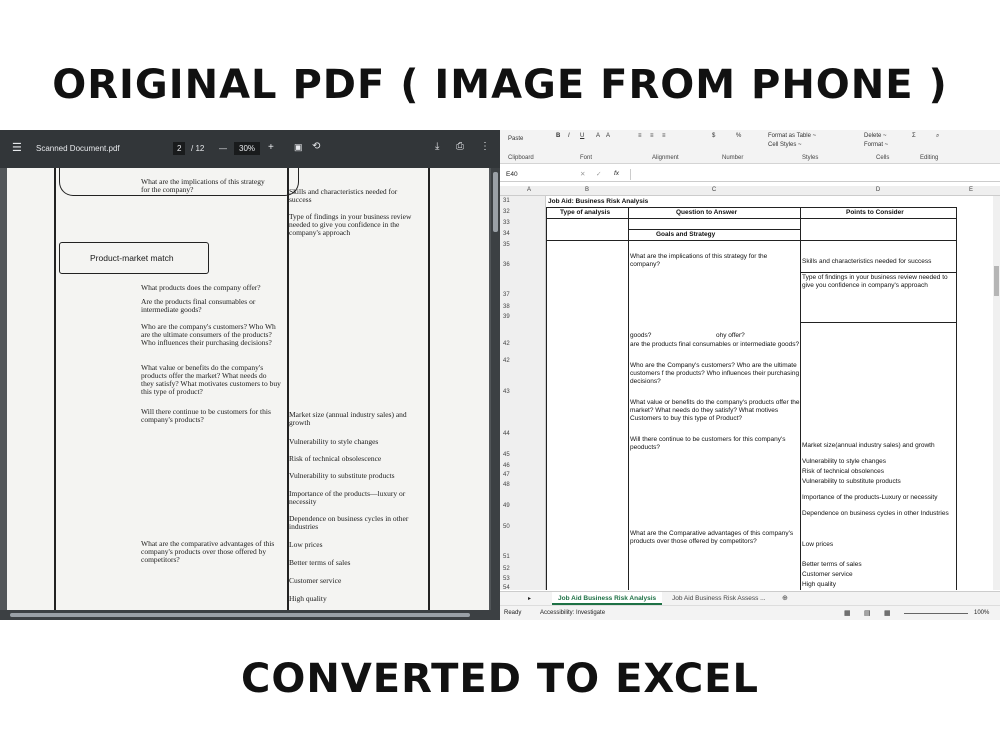  What do you see at coordinates (506, 265) in the screenshot?
I see `row-header: 36` at bounding box center [506, 265].